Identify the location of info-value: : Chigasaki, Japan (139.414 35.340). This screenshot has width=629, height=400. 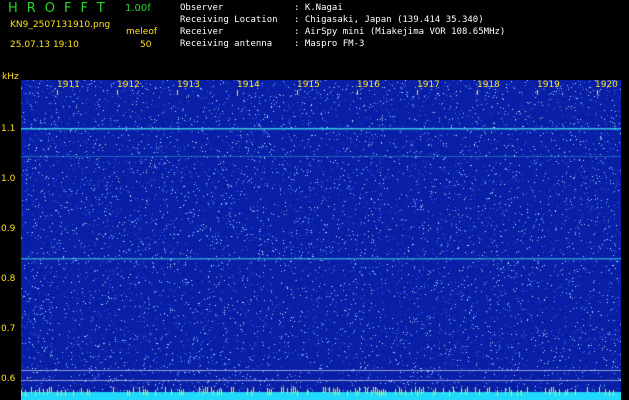
(389, 20).